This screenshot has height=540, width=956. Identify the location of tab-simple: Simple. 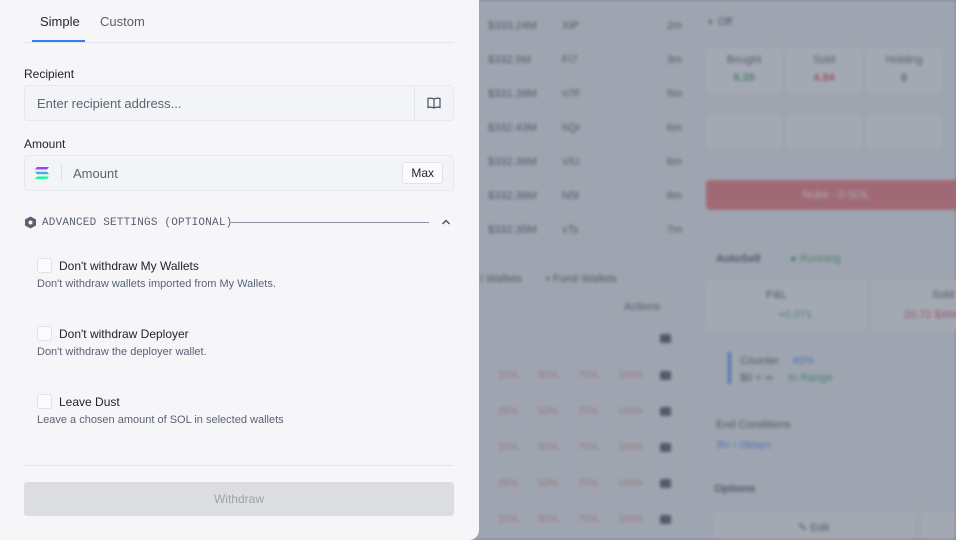
(60, 21).